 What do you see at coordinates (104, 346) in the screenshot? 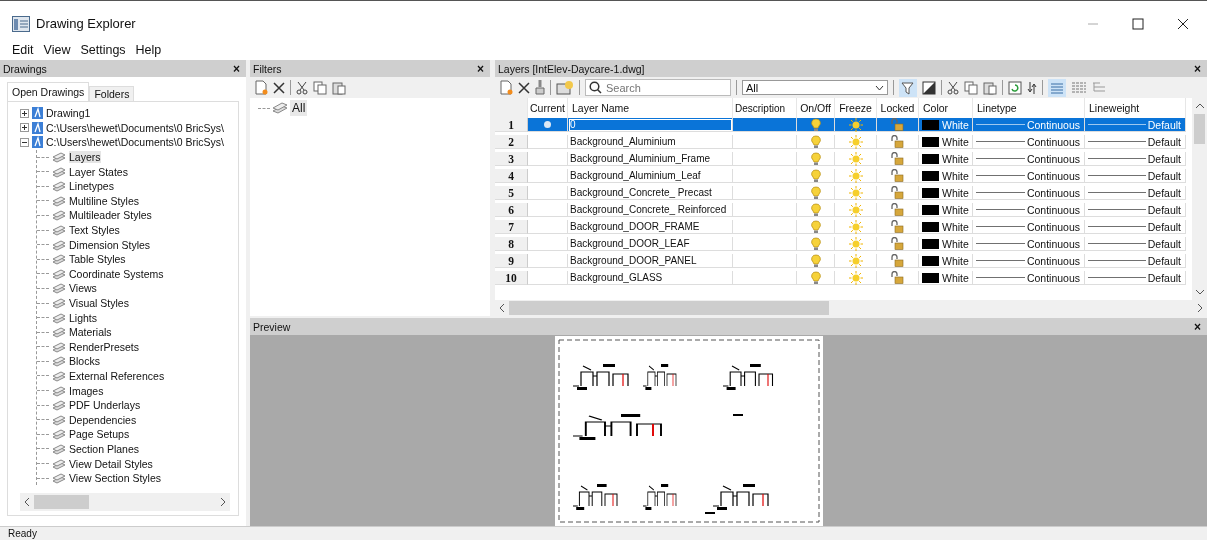
I see `tree-item: RenderPresets` at bounding box center [104, 346].